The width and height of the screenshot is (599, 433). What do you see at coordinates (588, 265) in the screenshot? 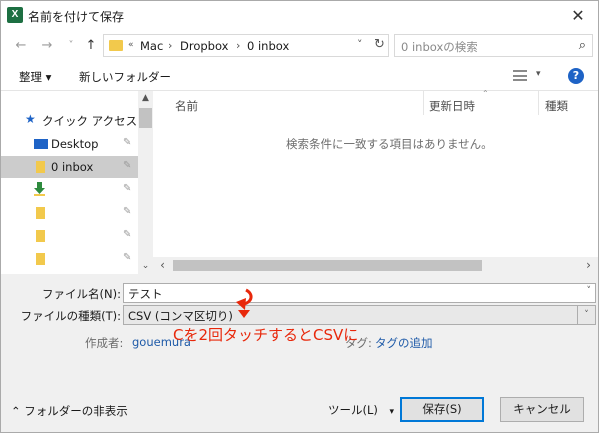
I see `scroll-right-icon: ›` at bounding box center [588, 265].